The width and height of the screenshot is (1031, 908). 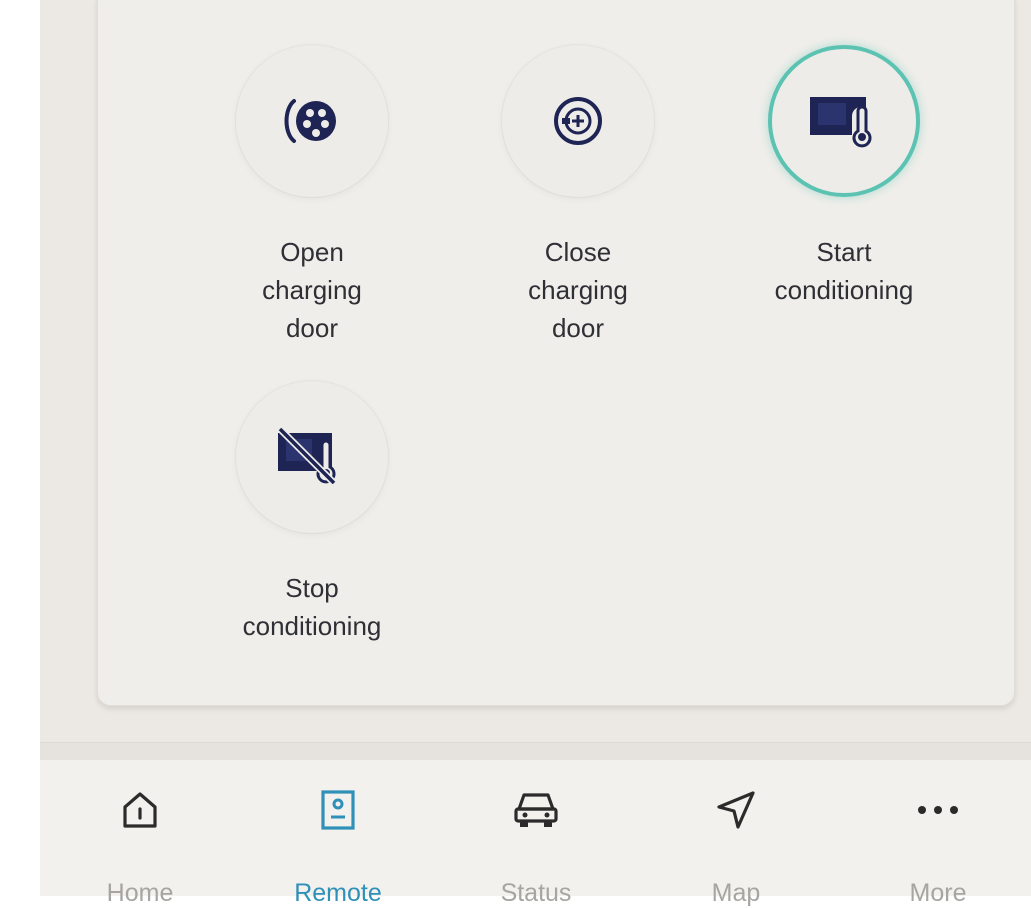 I want to click on start-conditioning-action: Start conditioning, so click(x=844, y=177).